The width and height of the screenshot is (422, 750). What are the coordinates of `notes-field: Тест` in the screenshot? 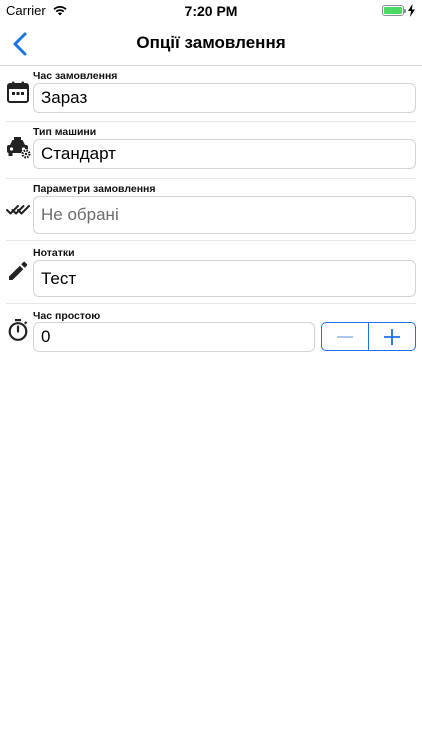 It's located at (224, 278).